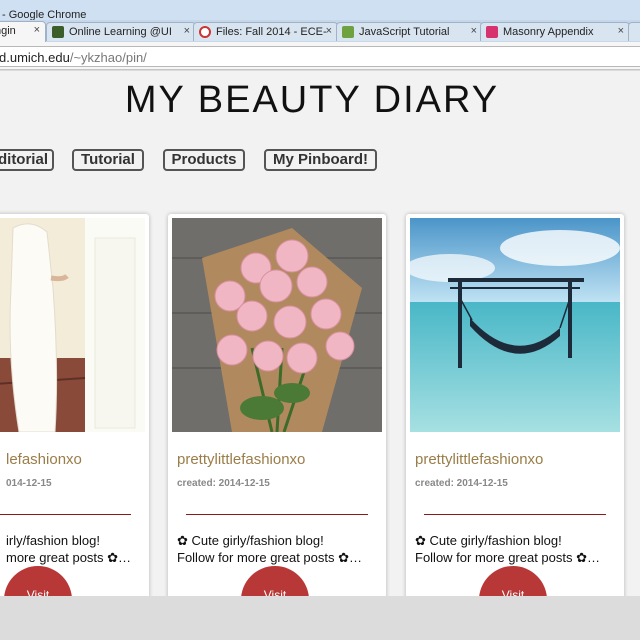  I want to click on pin-image-roses, so click(277, 325).